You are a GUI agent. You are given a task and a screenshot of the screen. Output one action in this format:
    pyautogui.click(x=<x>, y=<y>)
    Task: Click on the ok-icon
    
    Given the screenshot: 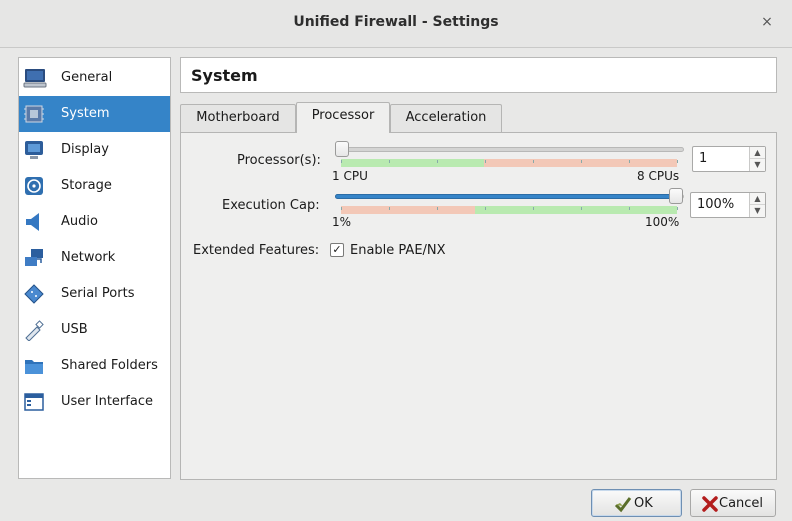 What is the action you would take?
    pyautogui.click(x=623, y=504)
    